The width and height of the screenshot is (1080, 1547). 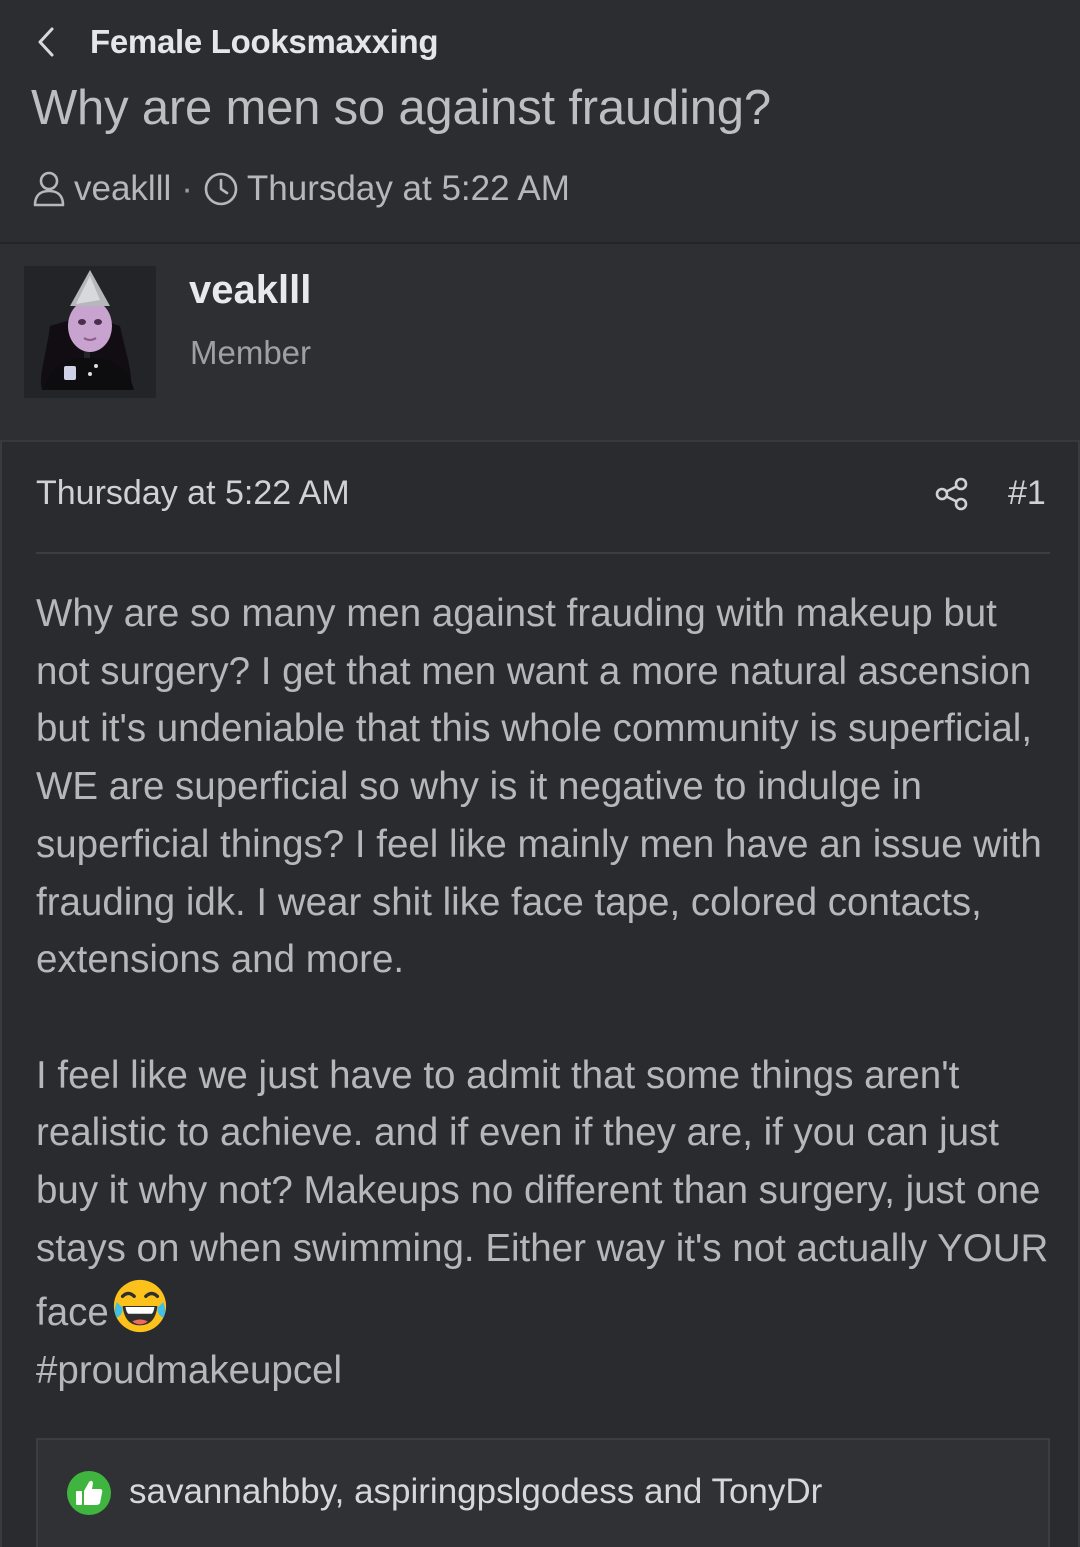 What do you see at coordinates (122, 189) in the screenshot?
I see `thread-author: veaklll` at bounding box center [122, 189].